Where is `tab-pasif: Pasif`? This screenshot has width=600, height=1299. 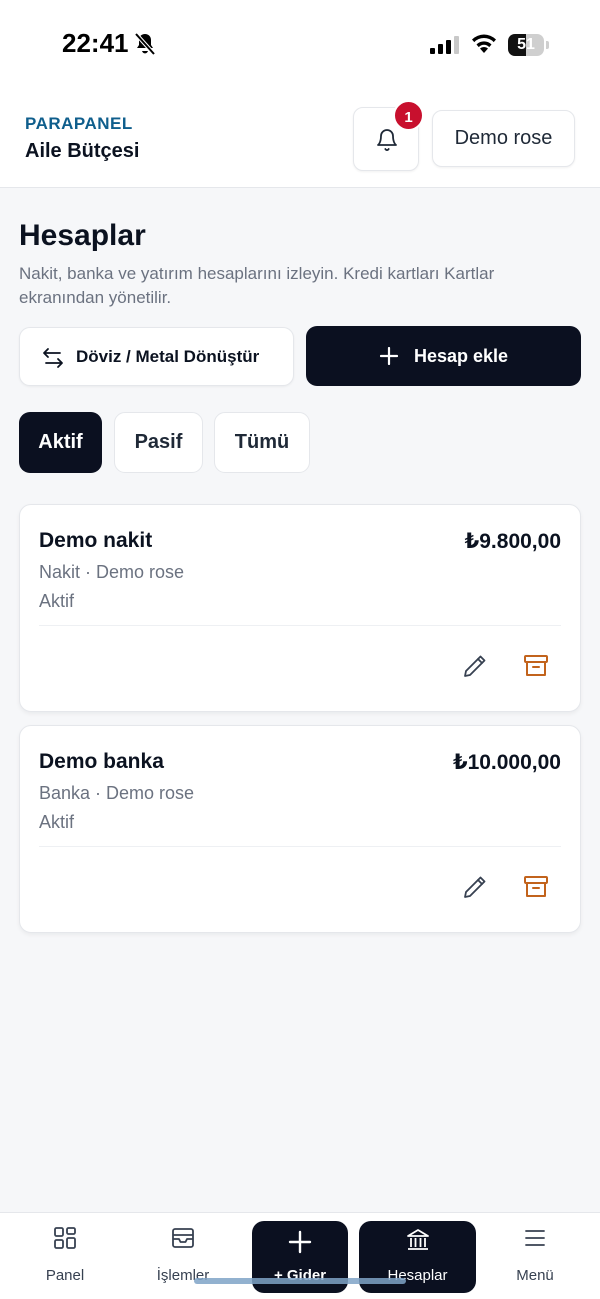 tab-pasif: Pasif is located at coordinates (158, 442).